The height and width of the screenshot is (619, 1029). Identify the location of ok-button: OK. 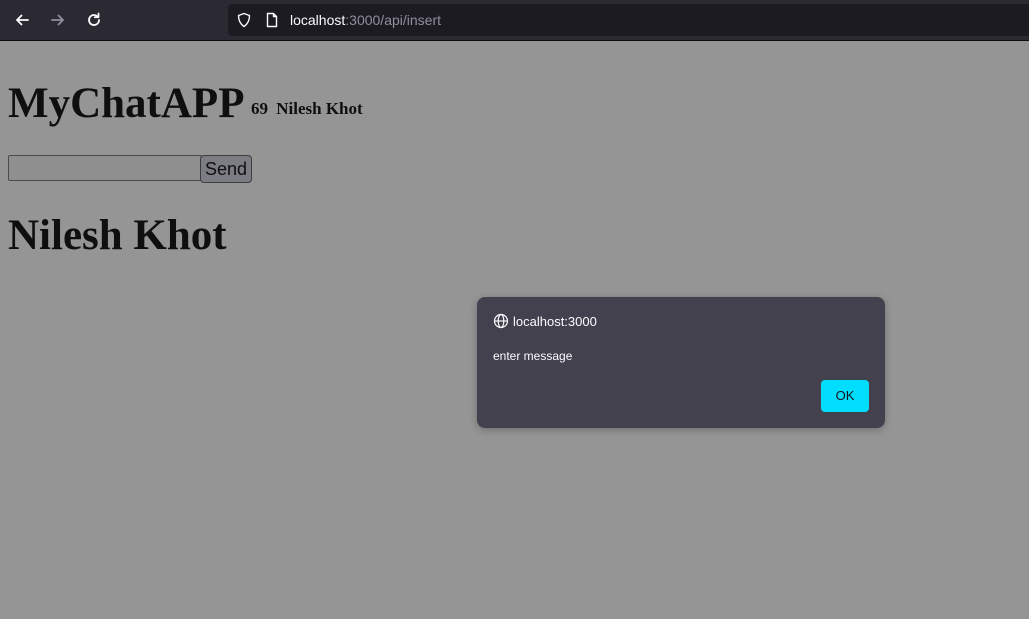
(845, 396).